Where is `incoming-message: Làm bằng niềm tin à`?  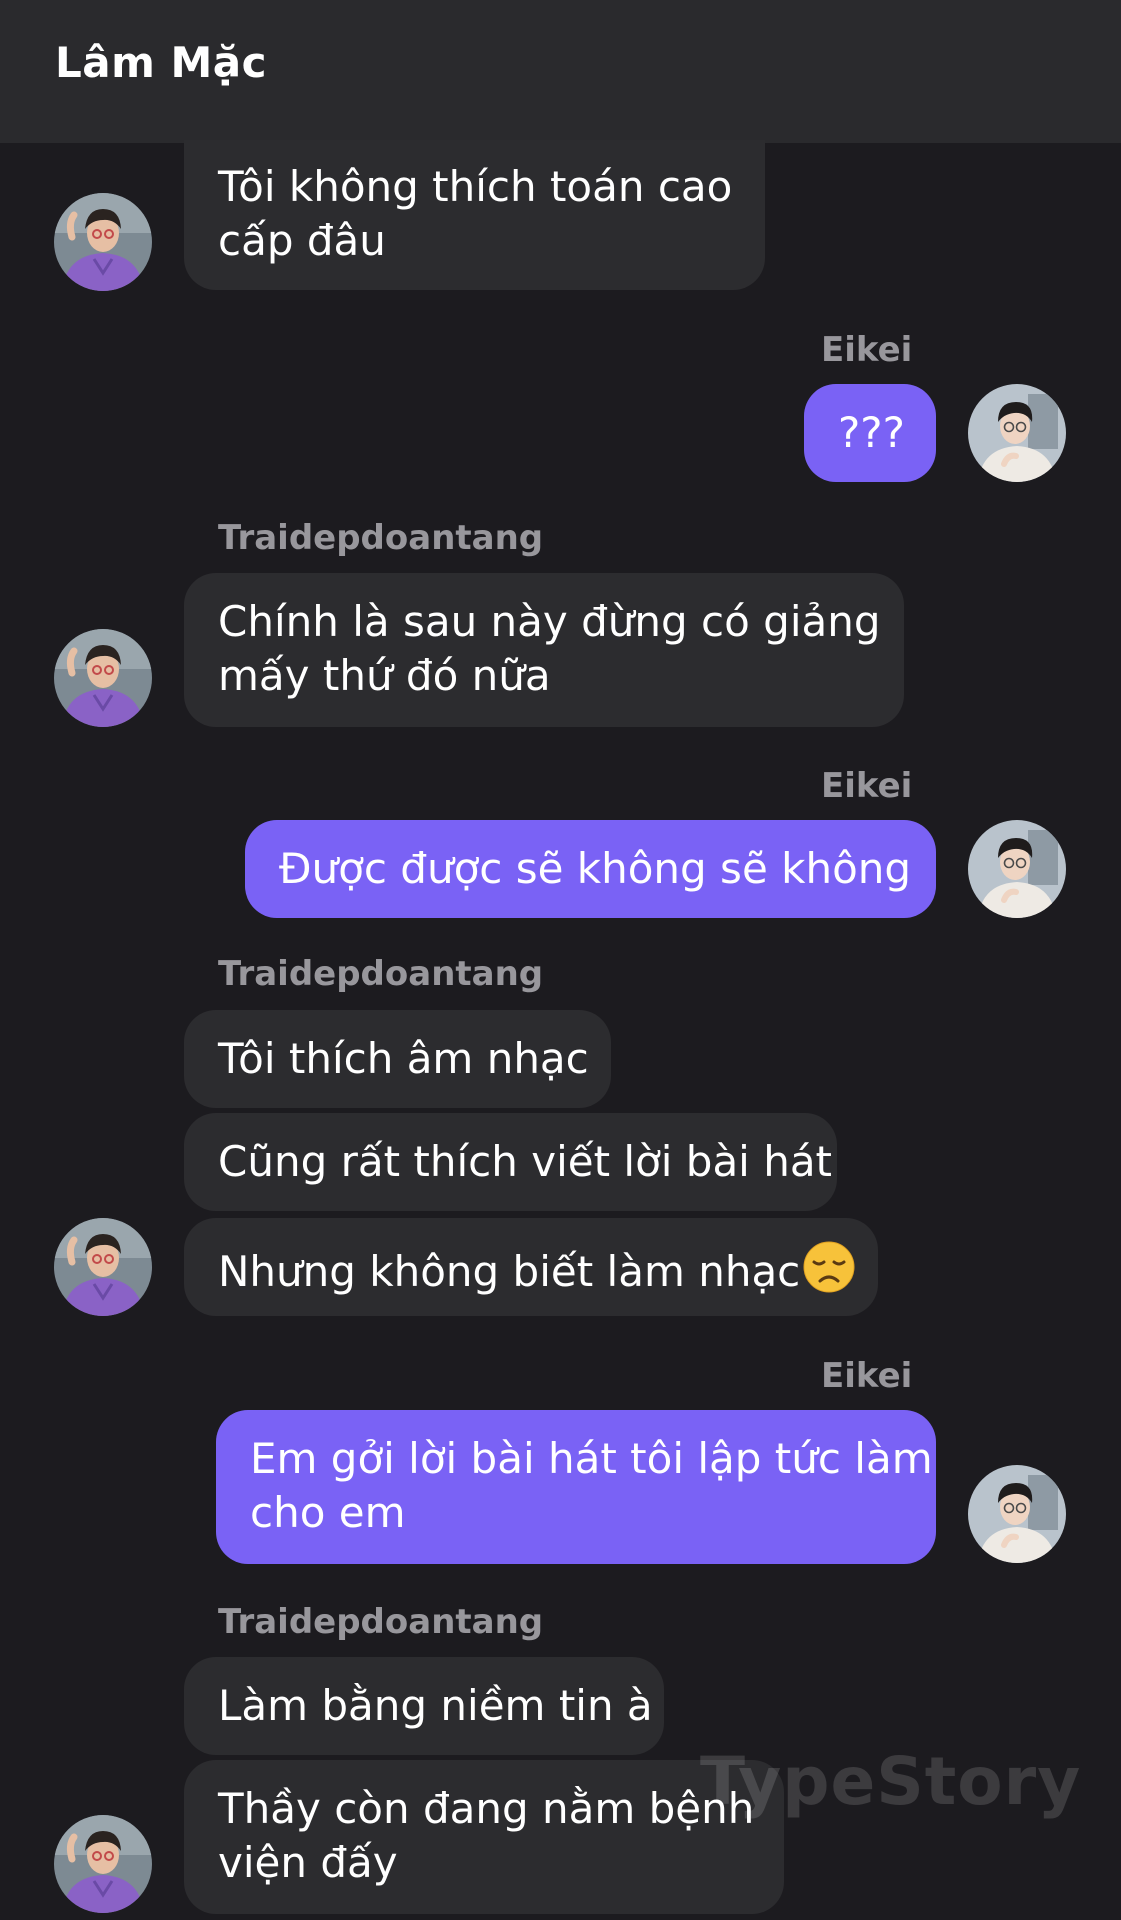 incoming-message: Làm bằng niềm tin à is located at coordinates (424, 1706).